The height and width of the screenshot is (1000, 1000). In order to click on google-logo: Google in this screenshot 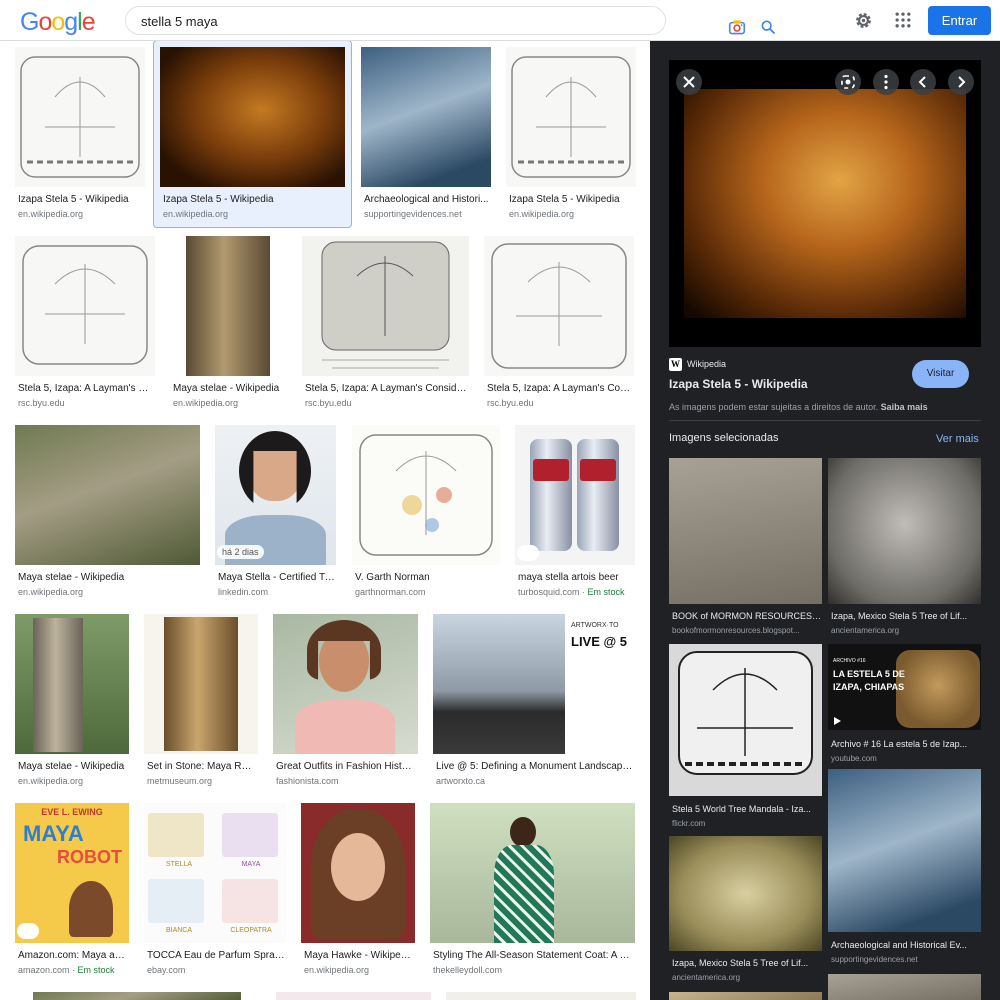, I will do `click(58, 22)`.